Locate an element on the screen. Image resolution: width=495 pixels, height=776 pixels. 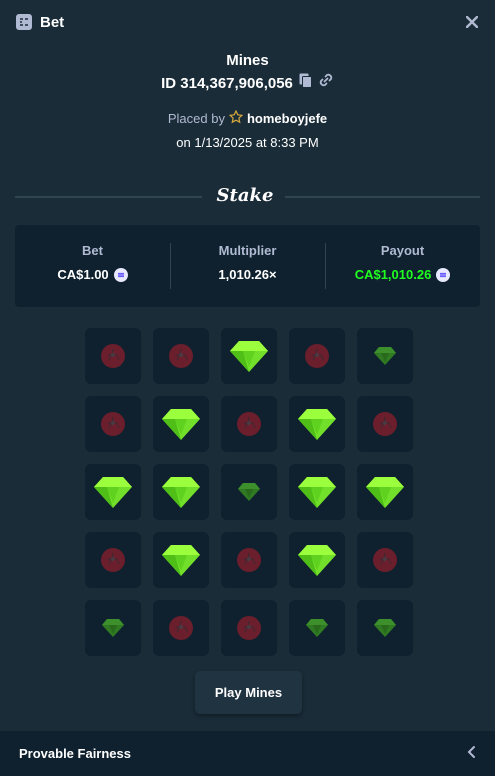
divider-line-right is located at coordinates (382, 197).